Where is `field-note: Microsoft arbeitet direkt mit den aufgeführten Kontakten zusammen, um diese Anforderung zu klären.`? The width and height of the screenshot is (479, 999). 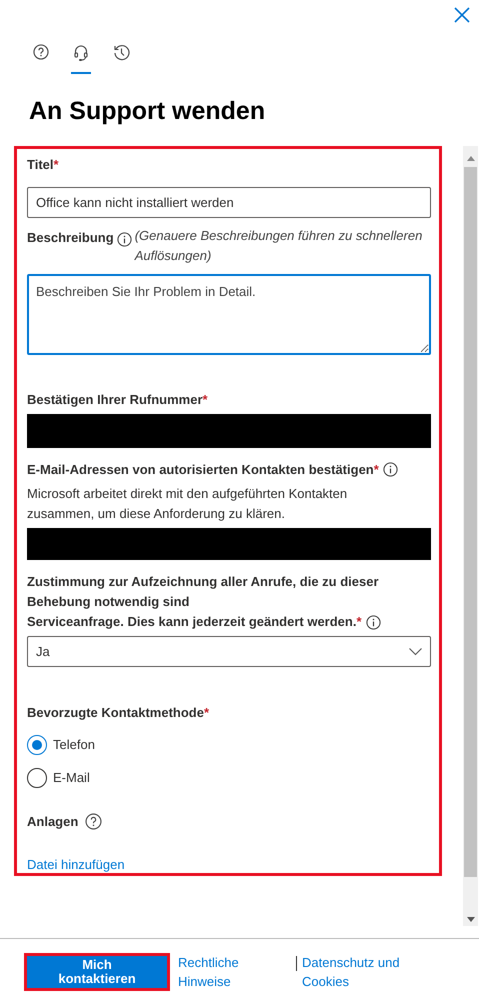
field-note: Microsoft arbeitet direkt mit den aufgeführten Kontakten zusammen, um diese Anforderung zu klären. is located at coordinates (187, 504).